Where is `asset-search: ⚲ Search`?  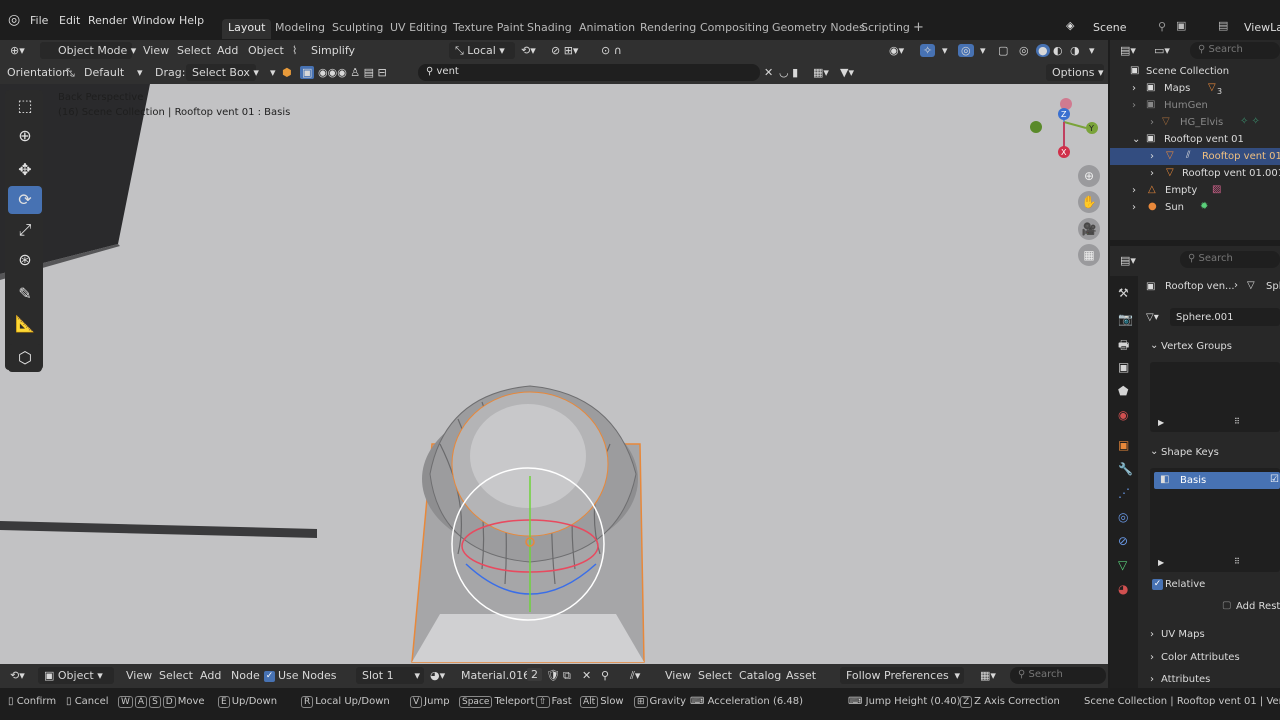
asset-search: ⚲ Search is located at coordinates (1058, 675).